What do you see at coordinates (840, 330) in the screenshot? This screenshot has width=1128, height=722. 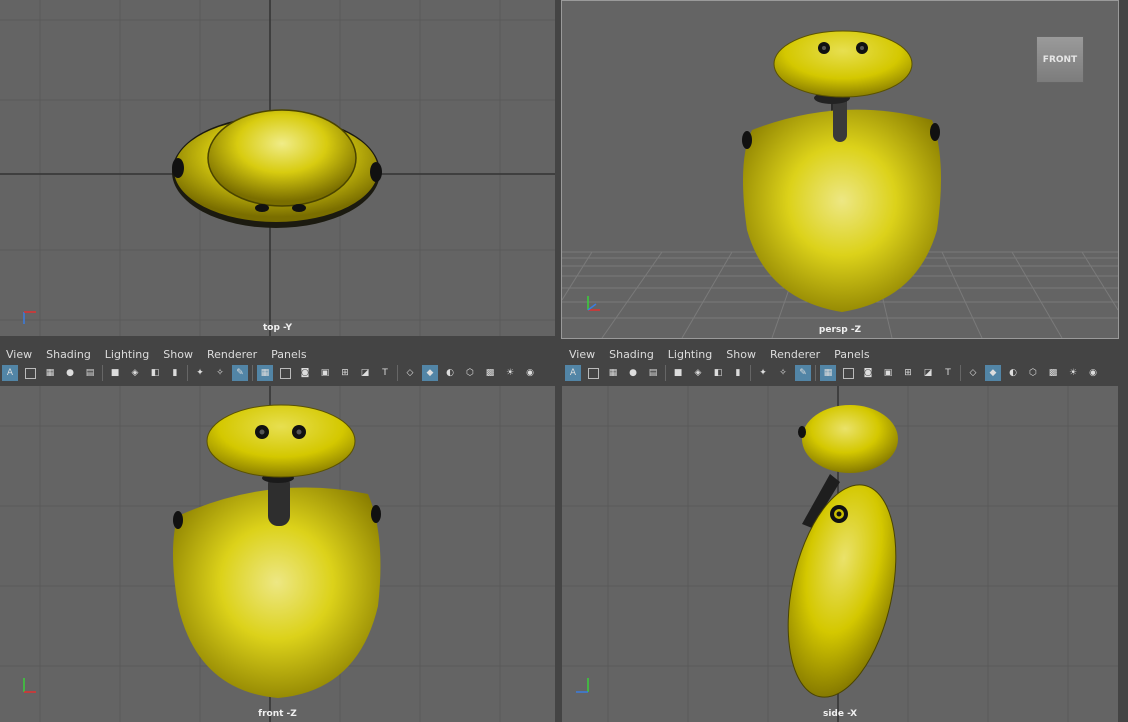 I see `viewport-label: persp -Z` at bounding box center [840, 330].